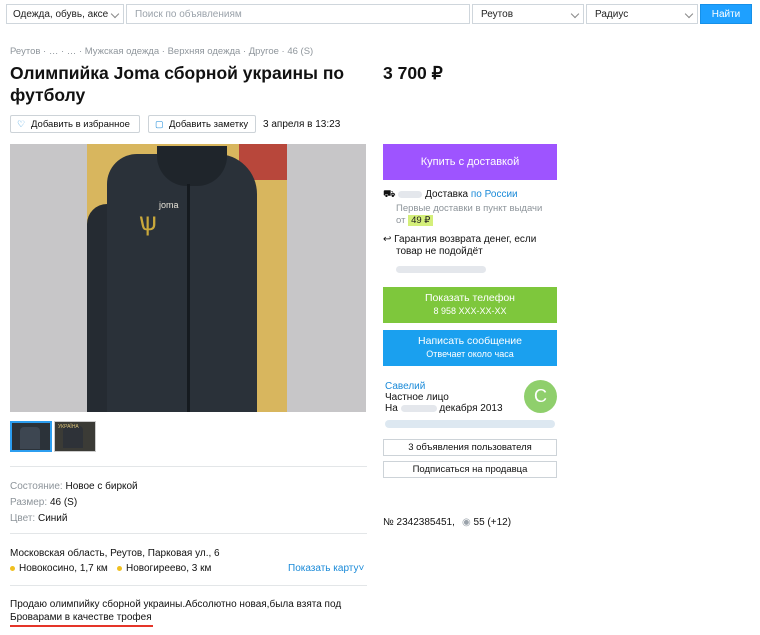 The height and width of the screenshot is (635, 760). Describe the element at coordinates (148, 221) in the screenshot. I see `trident-emblem-icon: ѱ` at that location.